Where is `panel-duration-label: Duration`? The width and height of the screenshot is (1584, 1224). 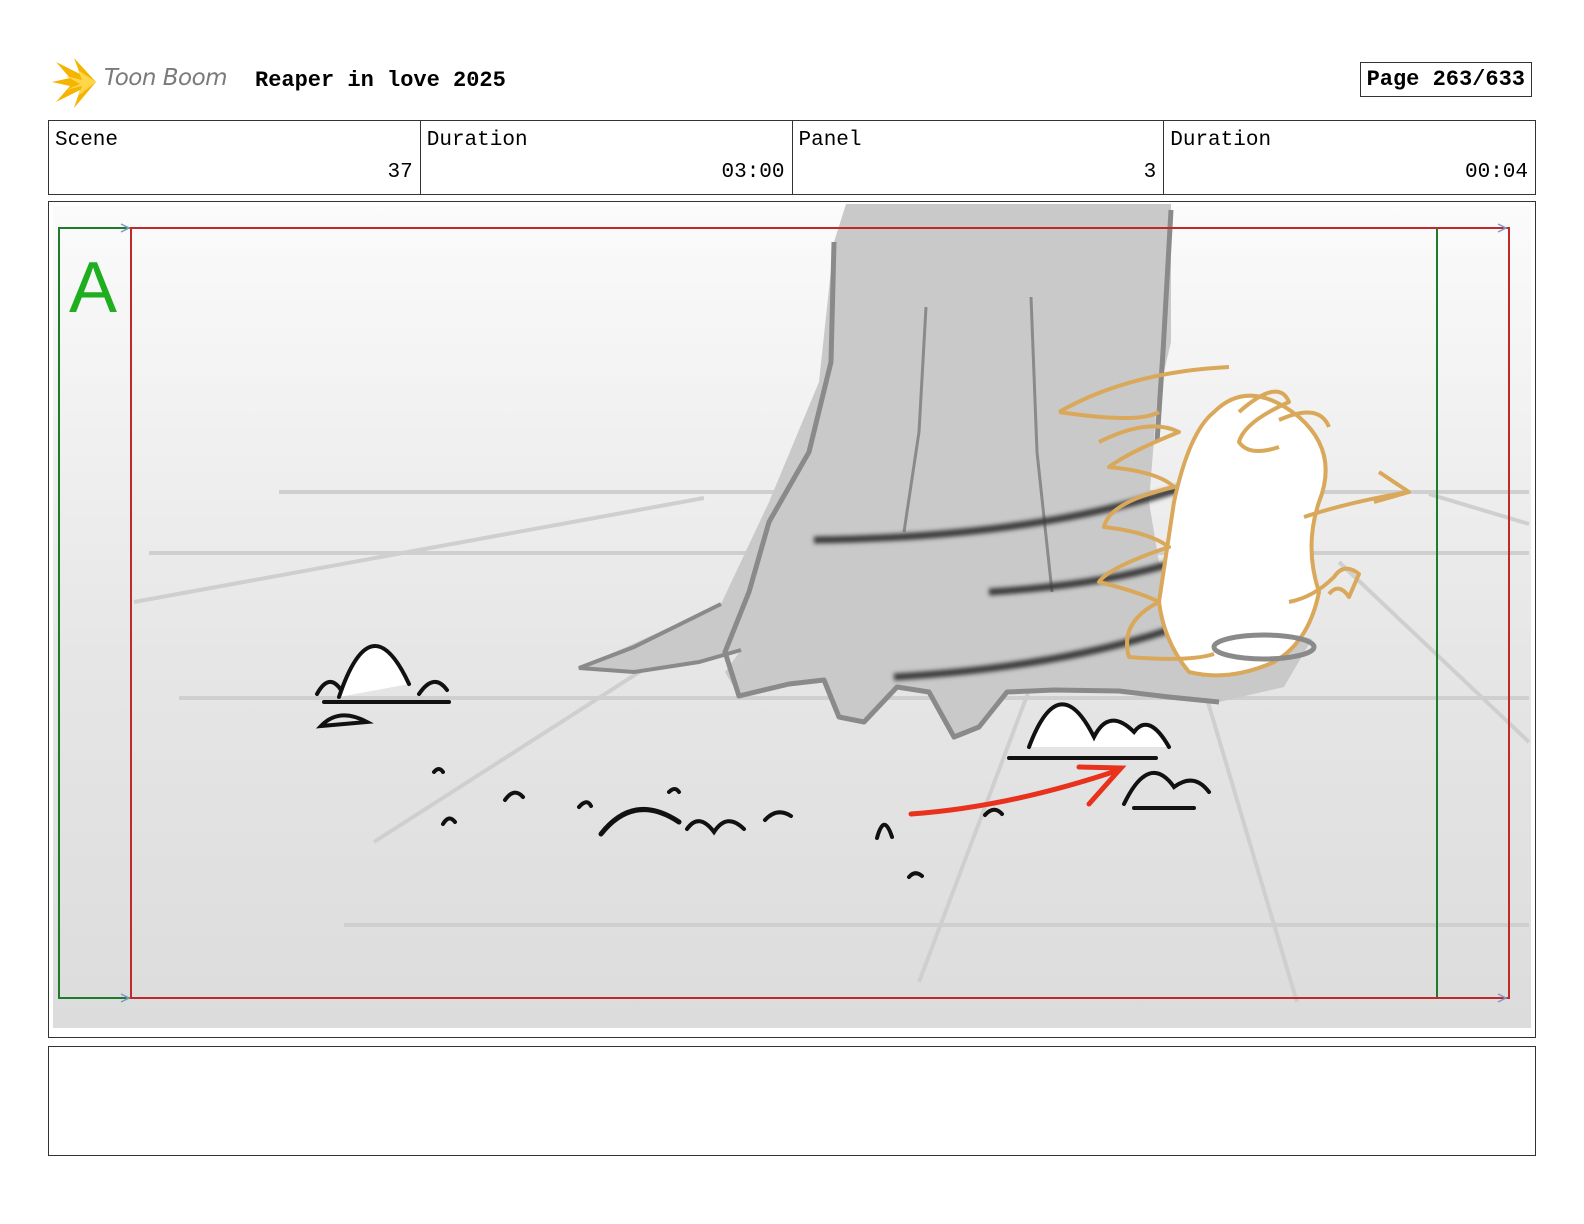 panel-duration-label: Duration is located at coordinates (1221, 140).